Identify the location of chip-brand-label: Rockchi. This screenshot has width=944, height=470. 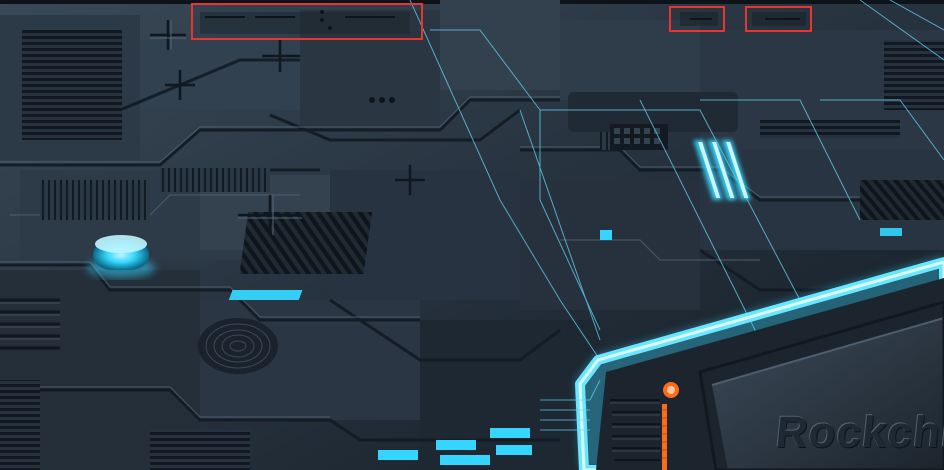
(858, 432).